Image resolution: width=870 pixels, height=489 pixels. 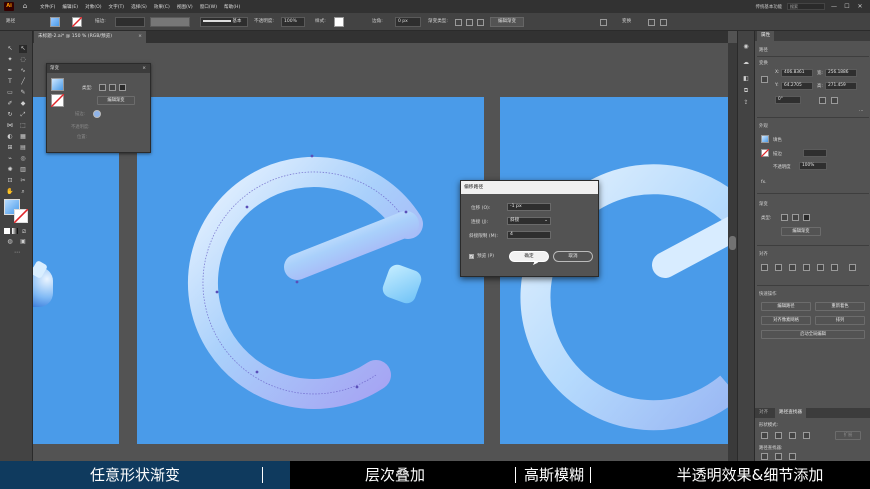 What do you see at coordinates (10, 242) in the screenshot?
I see `draw-mode-icon: ◍` at bounding box center [10, 242].